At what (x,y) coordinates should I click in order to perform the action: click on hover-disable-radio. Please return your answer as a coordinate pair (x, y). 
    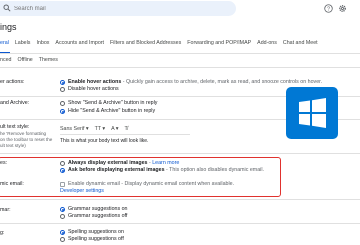
    Looking at the image, I should click on (62, 89).